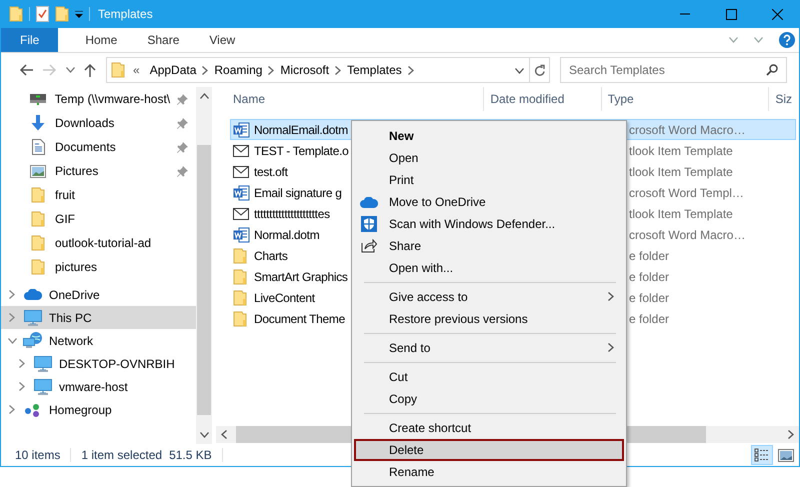  I want to click on file-name: Document Theme, so click(300, 319).